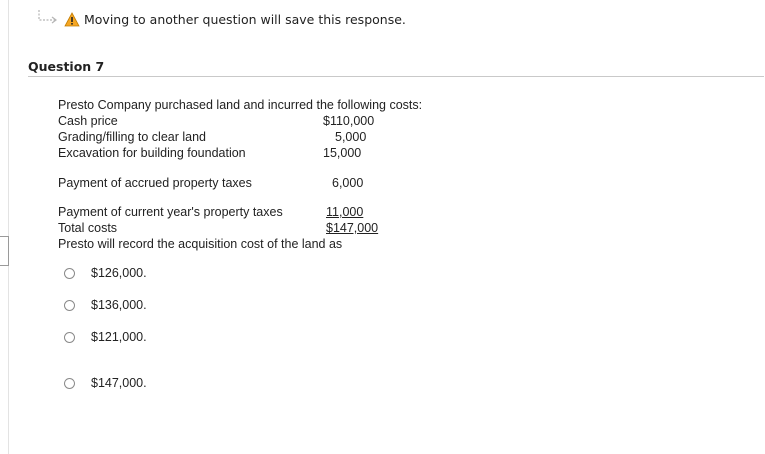 The width and height of the screenshot is (765, 454). What do you see at coordinates (345, 212) in the screenshot?
I see `cost-amount-current-taxes: 11,000` at bounding box center [345, 212].